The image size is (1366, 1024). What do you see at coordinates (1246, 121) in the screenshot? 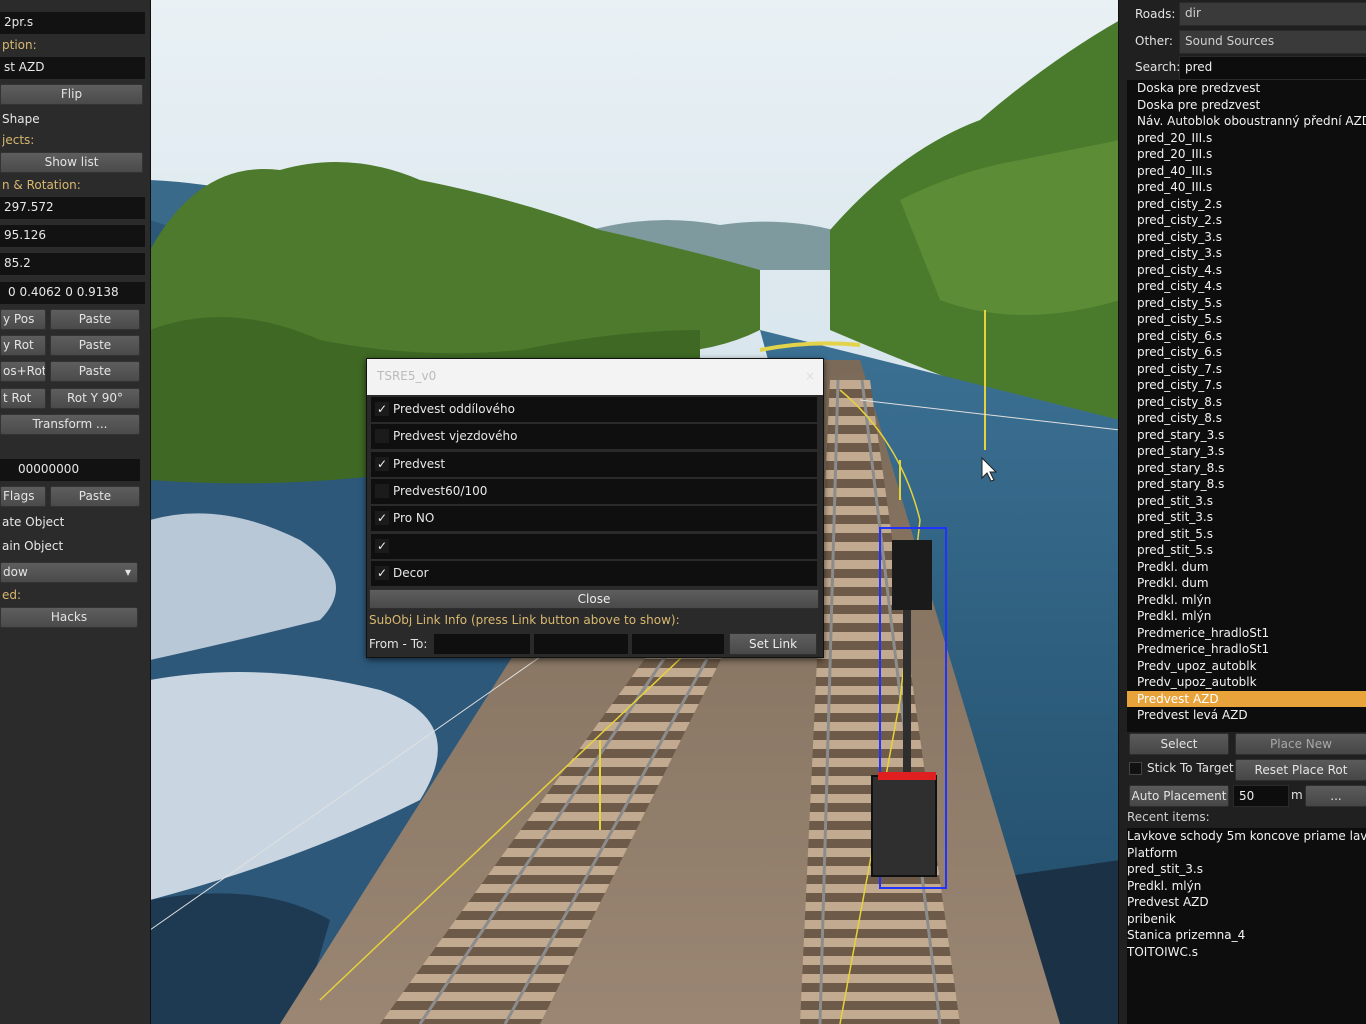
I see `object-list-item: Náv. Autoblok oboustranný přední AZD` at bounding box center [1246, 121].